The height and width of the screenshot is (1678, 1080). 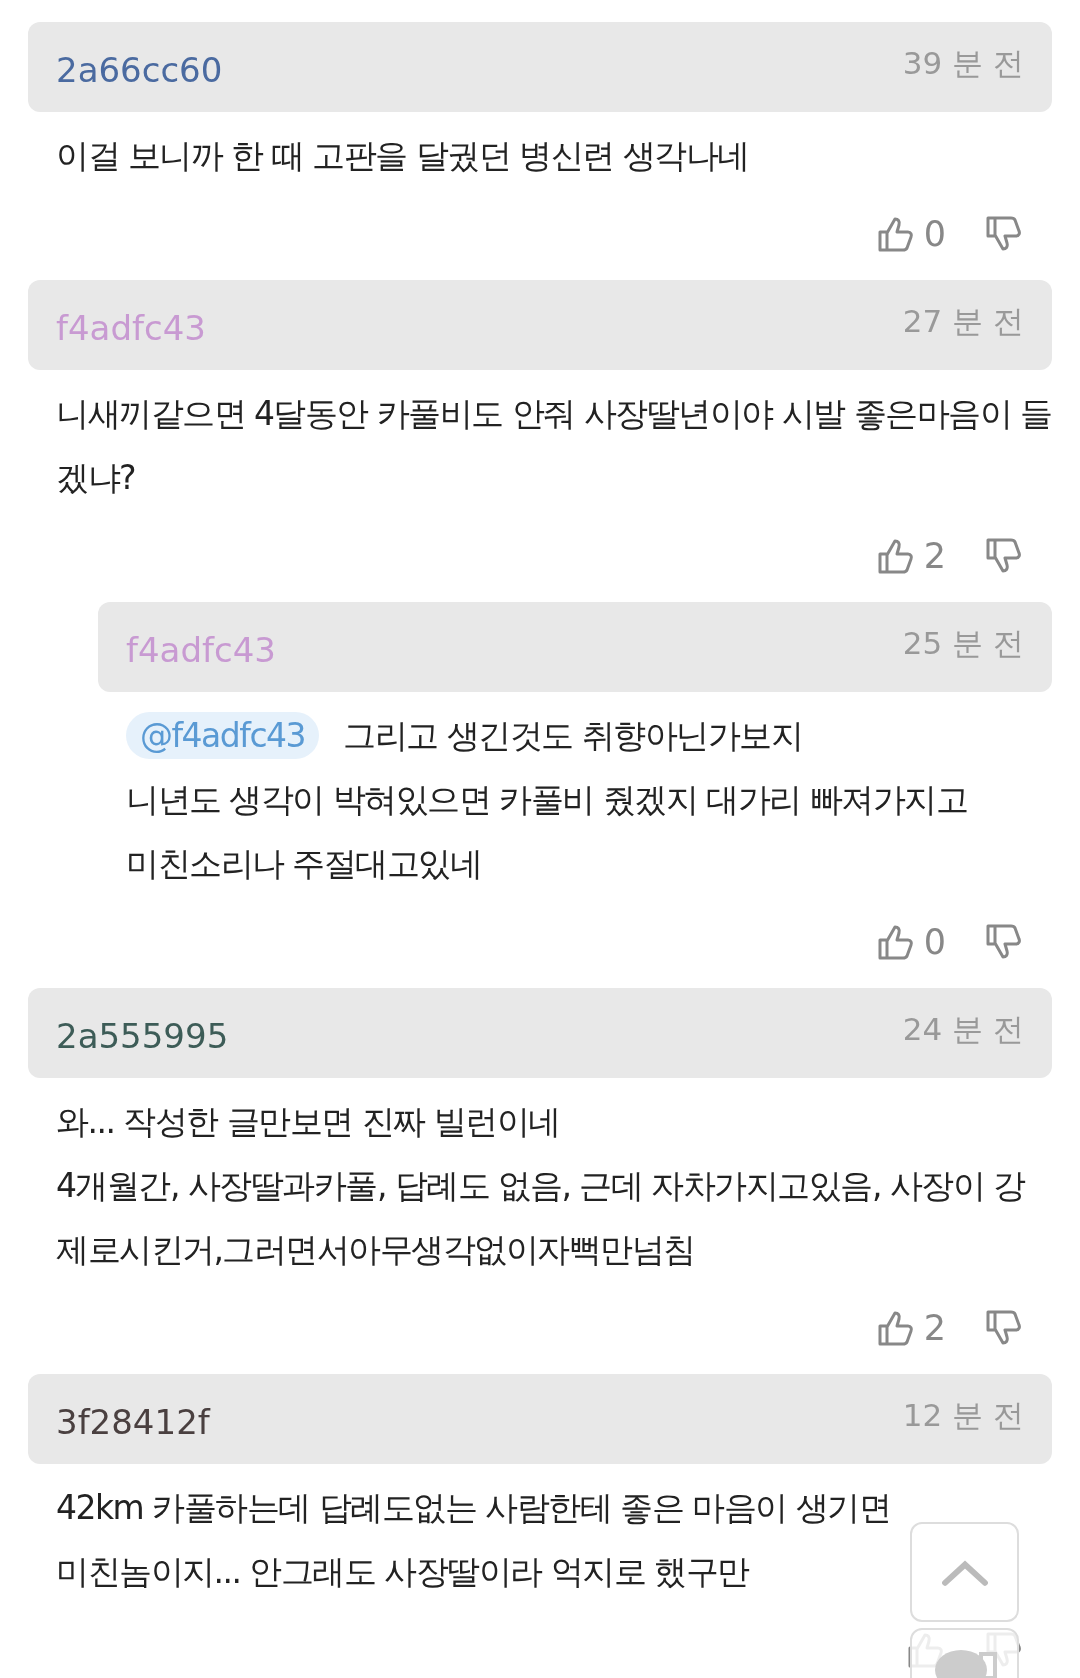 I want to click on author-name: 2a555995, so click(x=142, y=1033).